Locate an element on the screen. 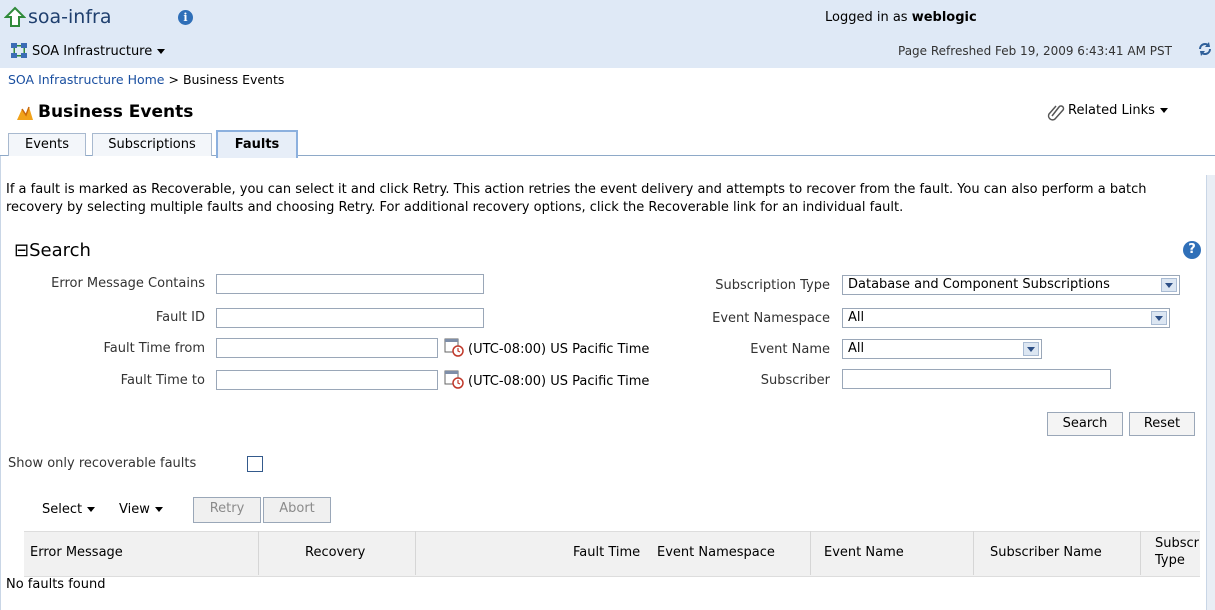 Image resolution: width=1215 pixels, height=610 pixels. column-subscription-type-line1: Subscr is located at coordinates (1177, 543).